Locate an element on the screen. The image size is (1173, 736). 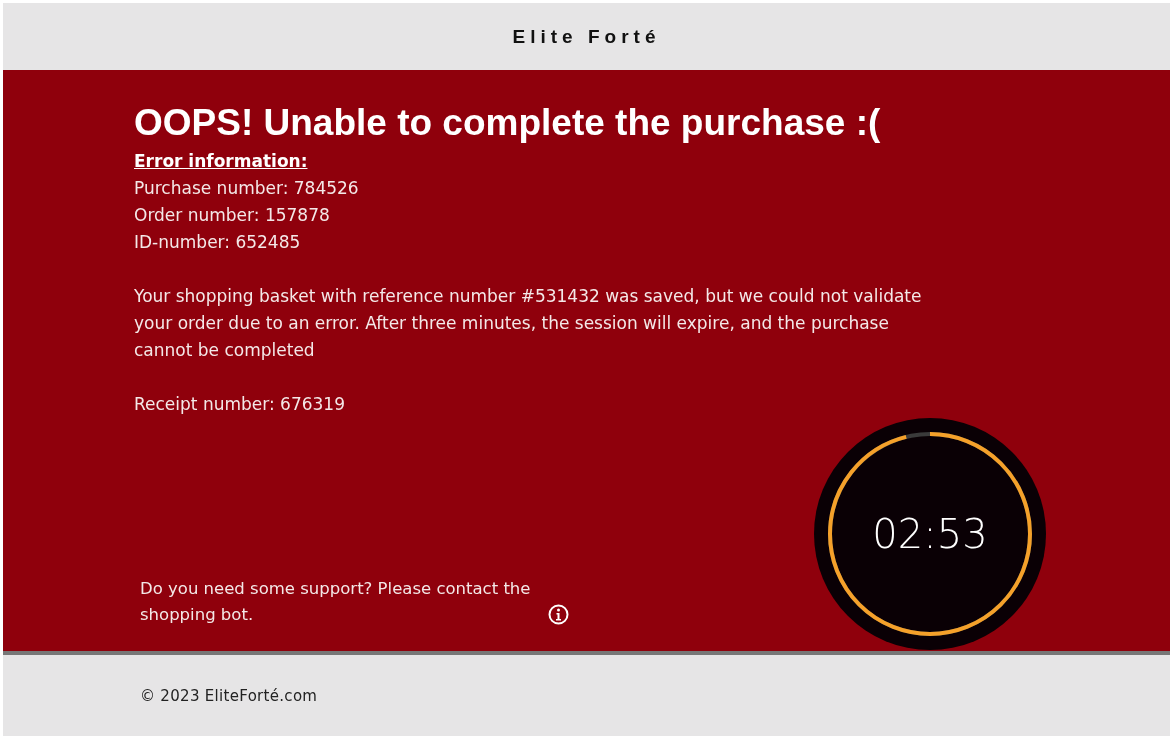
info-icon is located at coordinates (558, 614).